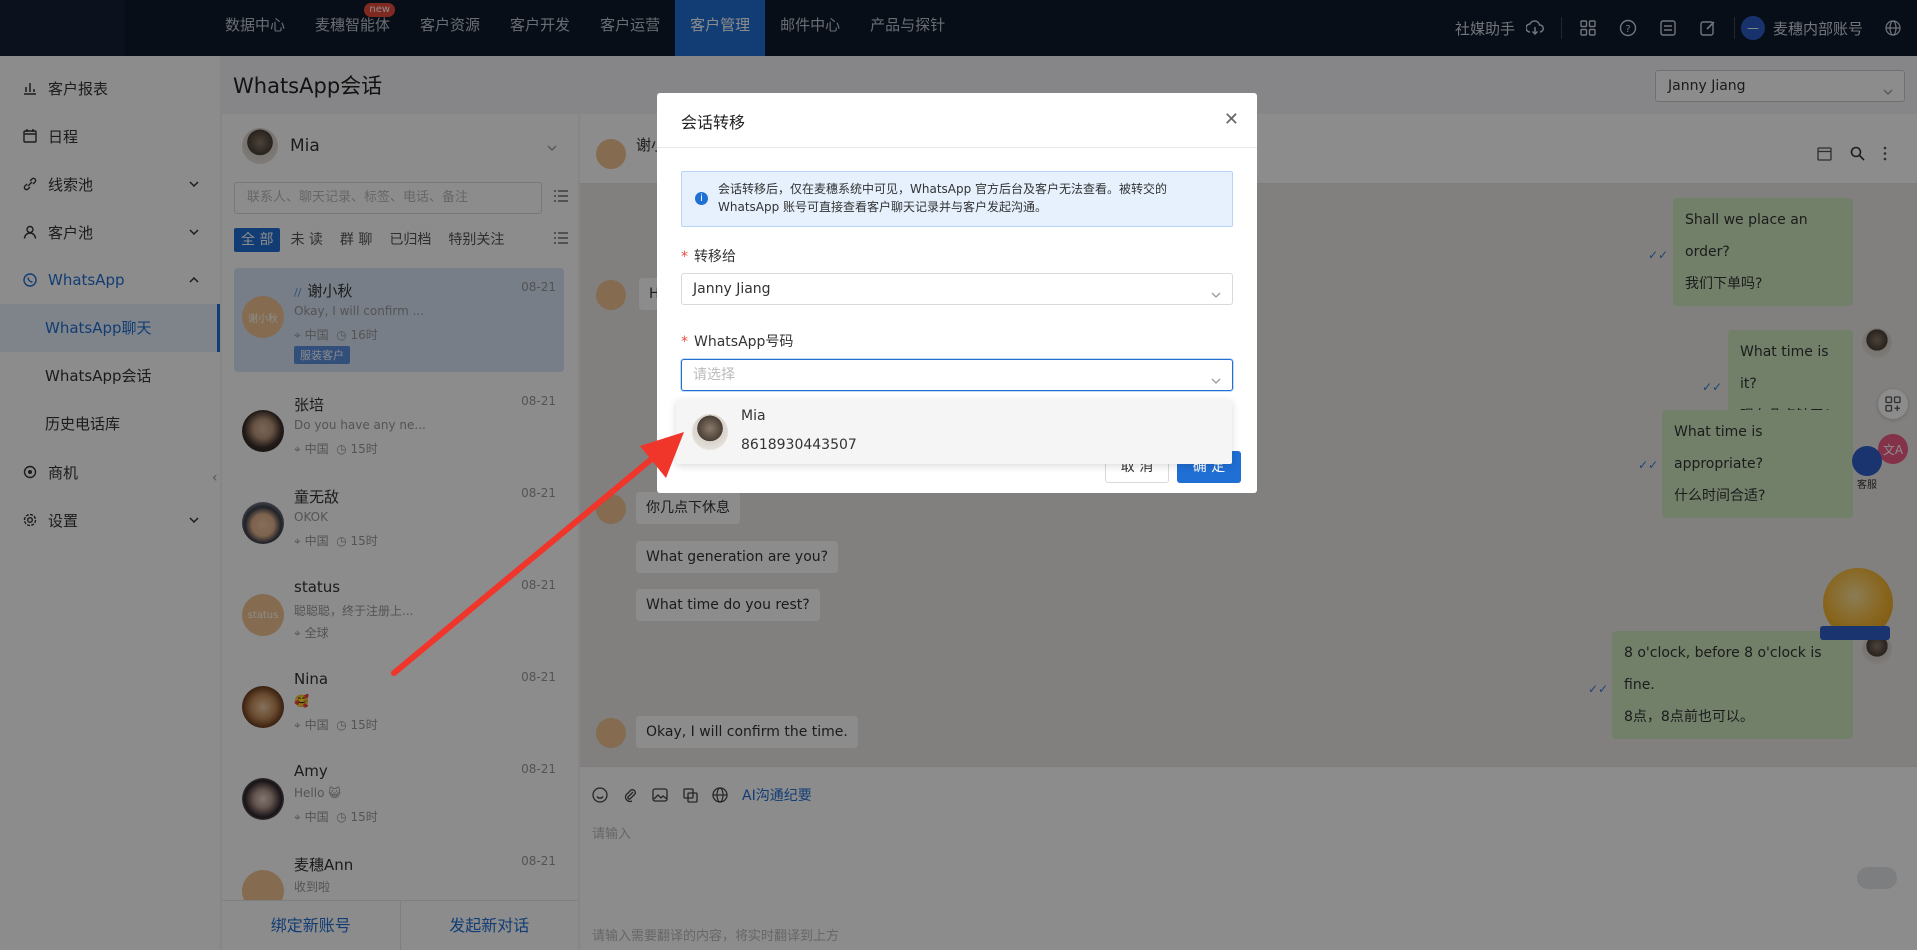 The image size is (1917, 950). Describe the element at coordinates (527, 562) in the screenshot. I see `arrow-shaft` at that location.